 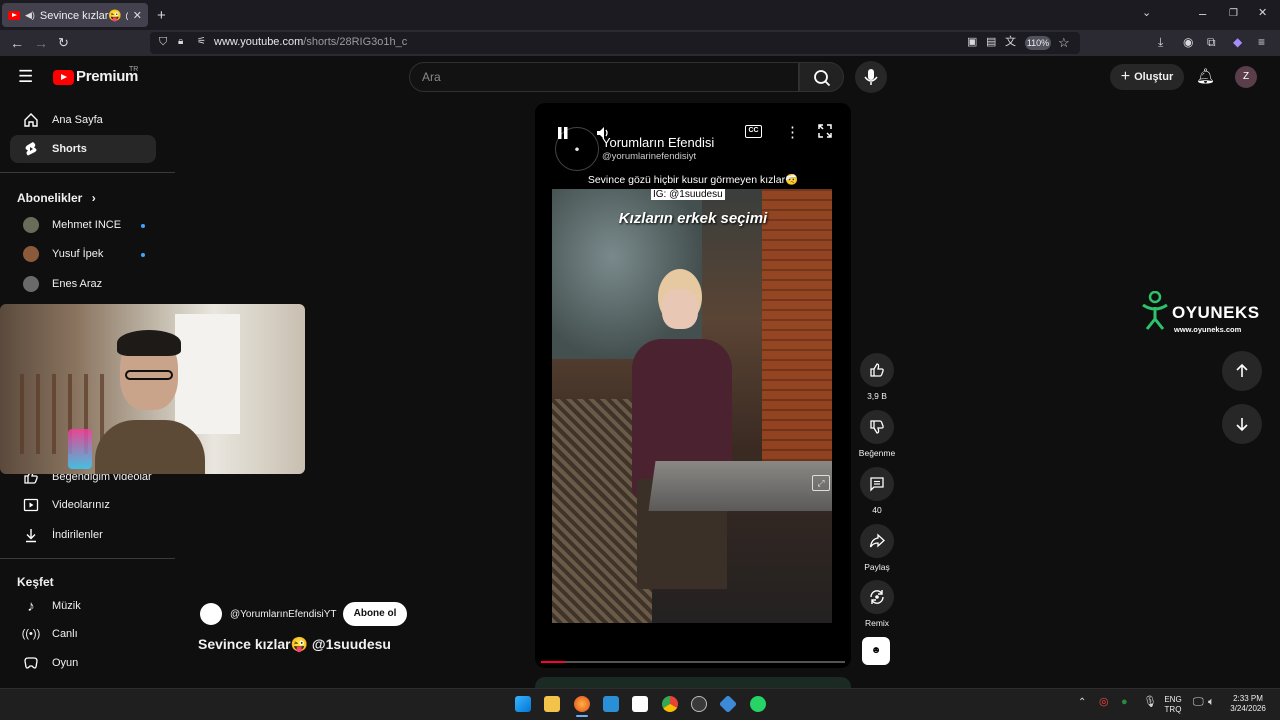 What do you see at coordinates (25, 76) in the screenshot?
I see `hamburger-menu-icon: ☰` at bounding box center [25, 76].